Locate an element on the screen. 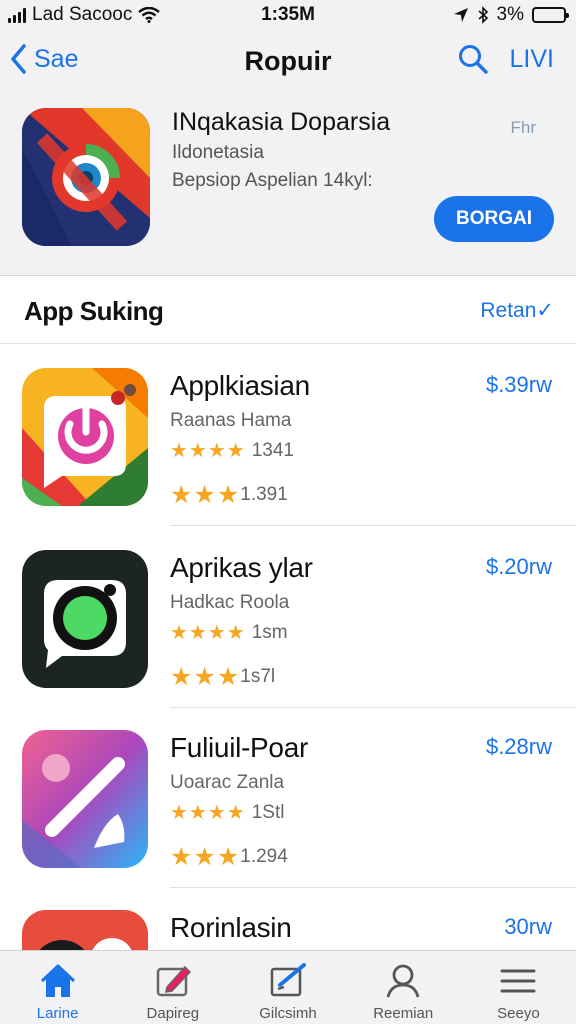  app-developer: Raanas Hama is located at coordinates (231, 420).